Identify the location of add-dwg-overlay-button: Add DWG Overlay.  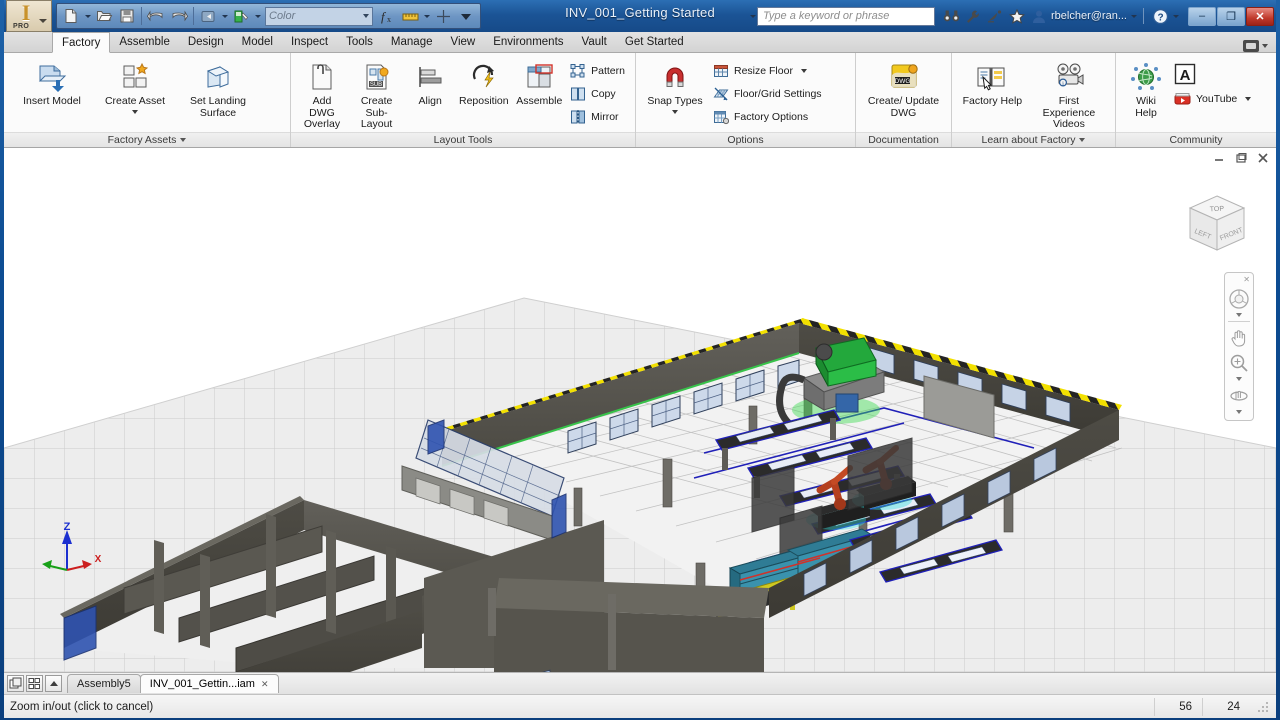
(322, 94).